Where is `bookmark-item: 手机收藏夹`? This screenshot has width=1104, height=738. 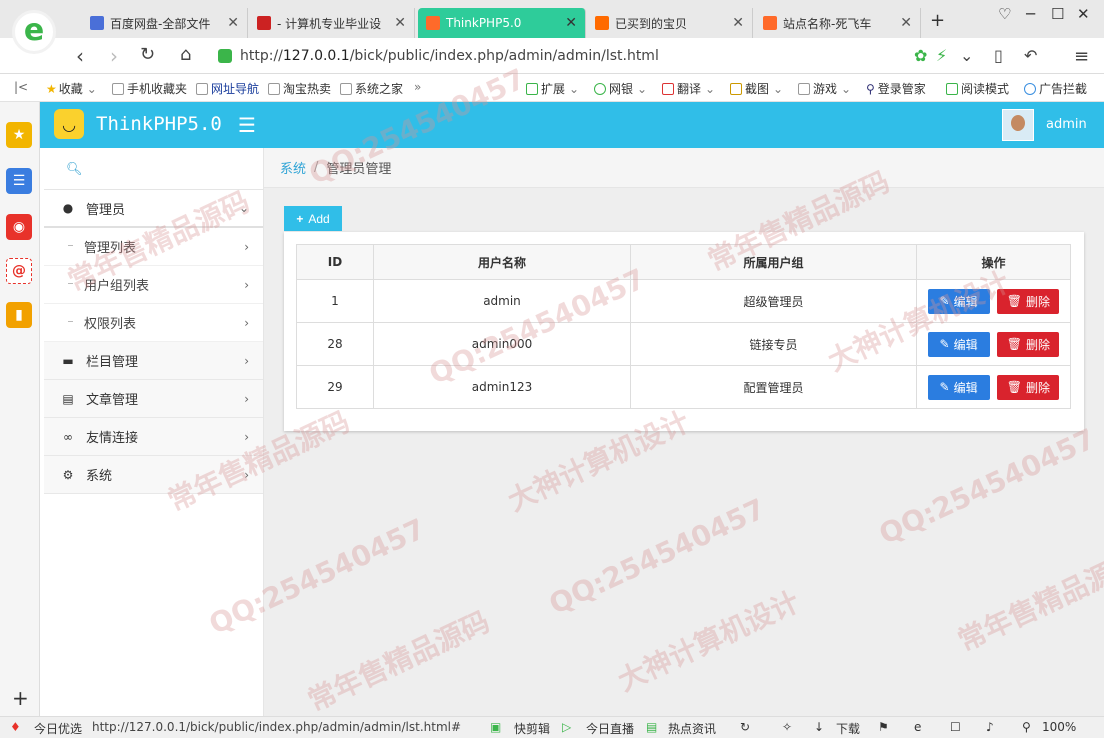 bookmark-item: 手机收藏夹 is located at coordinates (149, 88).